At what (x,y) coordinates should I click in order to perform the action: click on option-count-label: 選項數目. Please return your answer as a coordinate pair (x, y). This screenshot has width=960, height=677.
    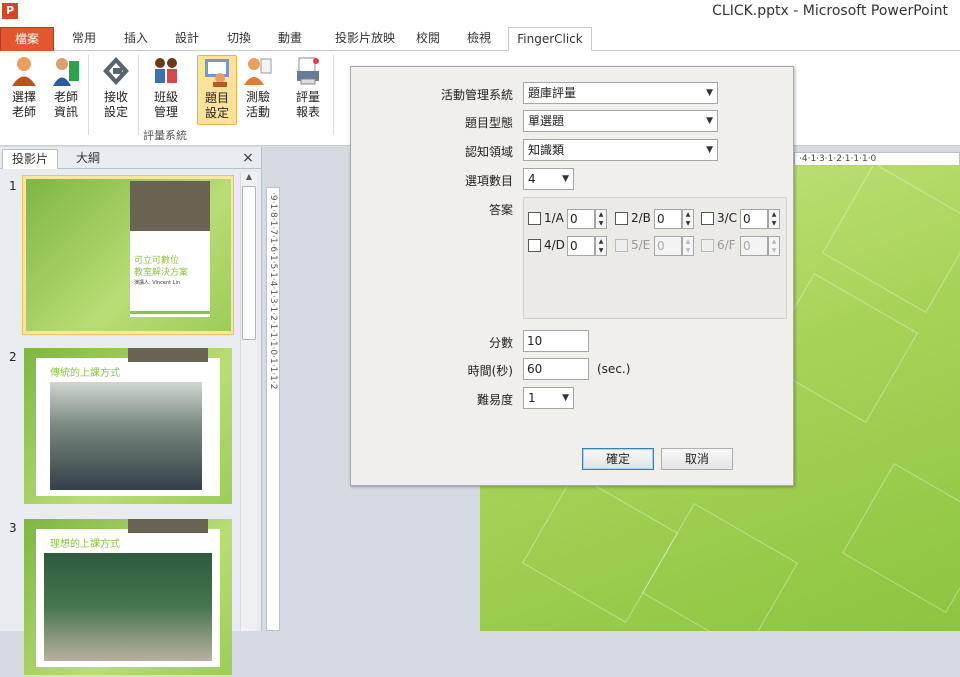
    Looking at the image, I should click on (488, 181).